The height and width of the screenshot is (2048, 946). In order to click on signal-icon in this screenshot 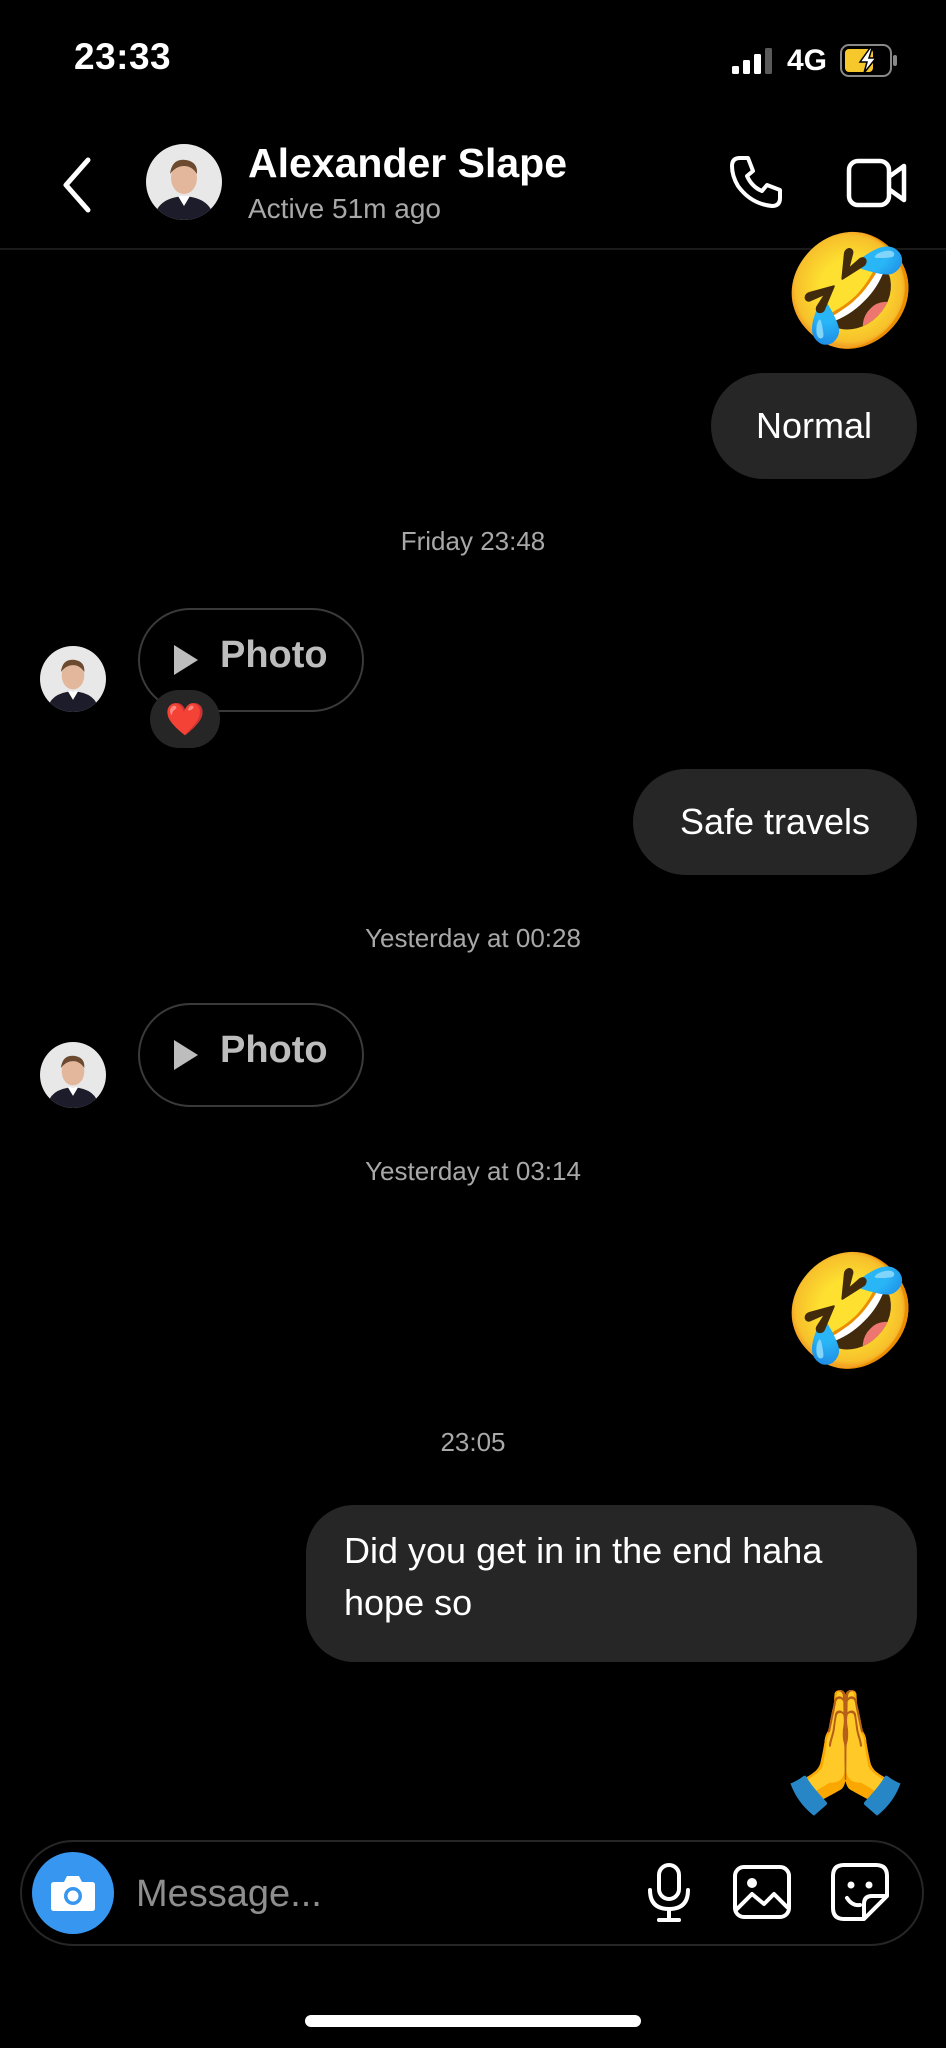, I will do `click(752, 61)`.